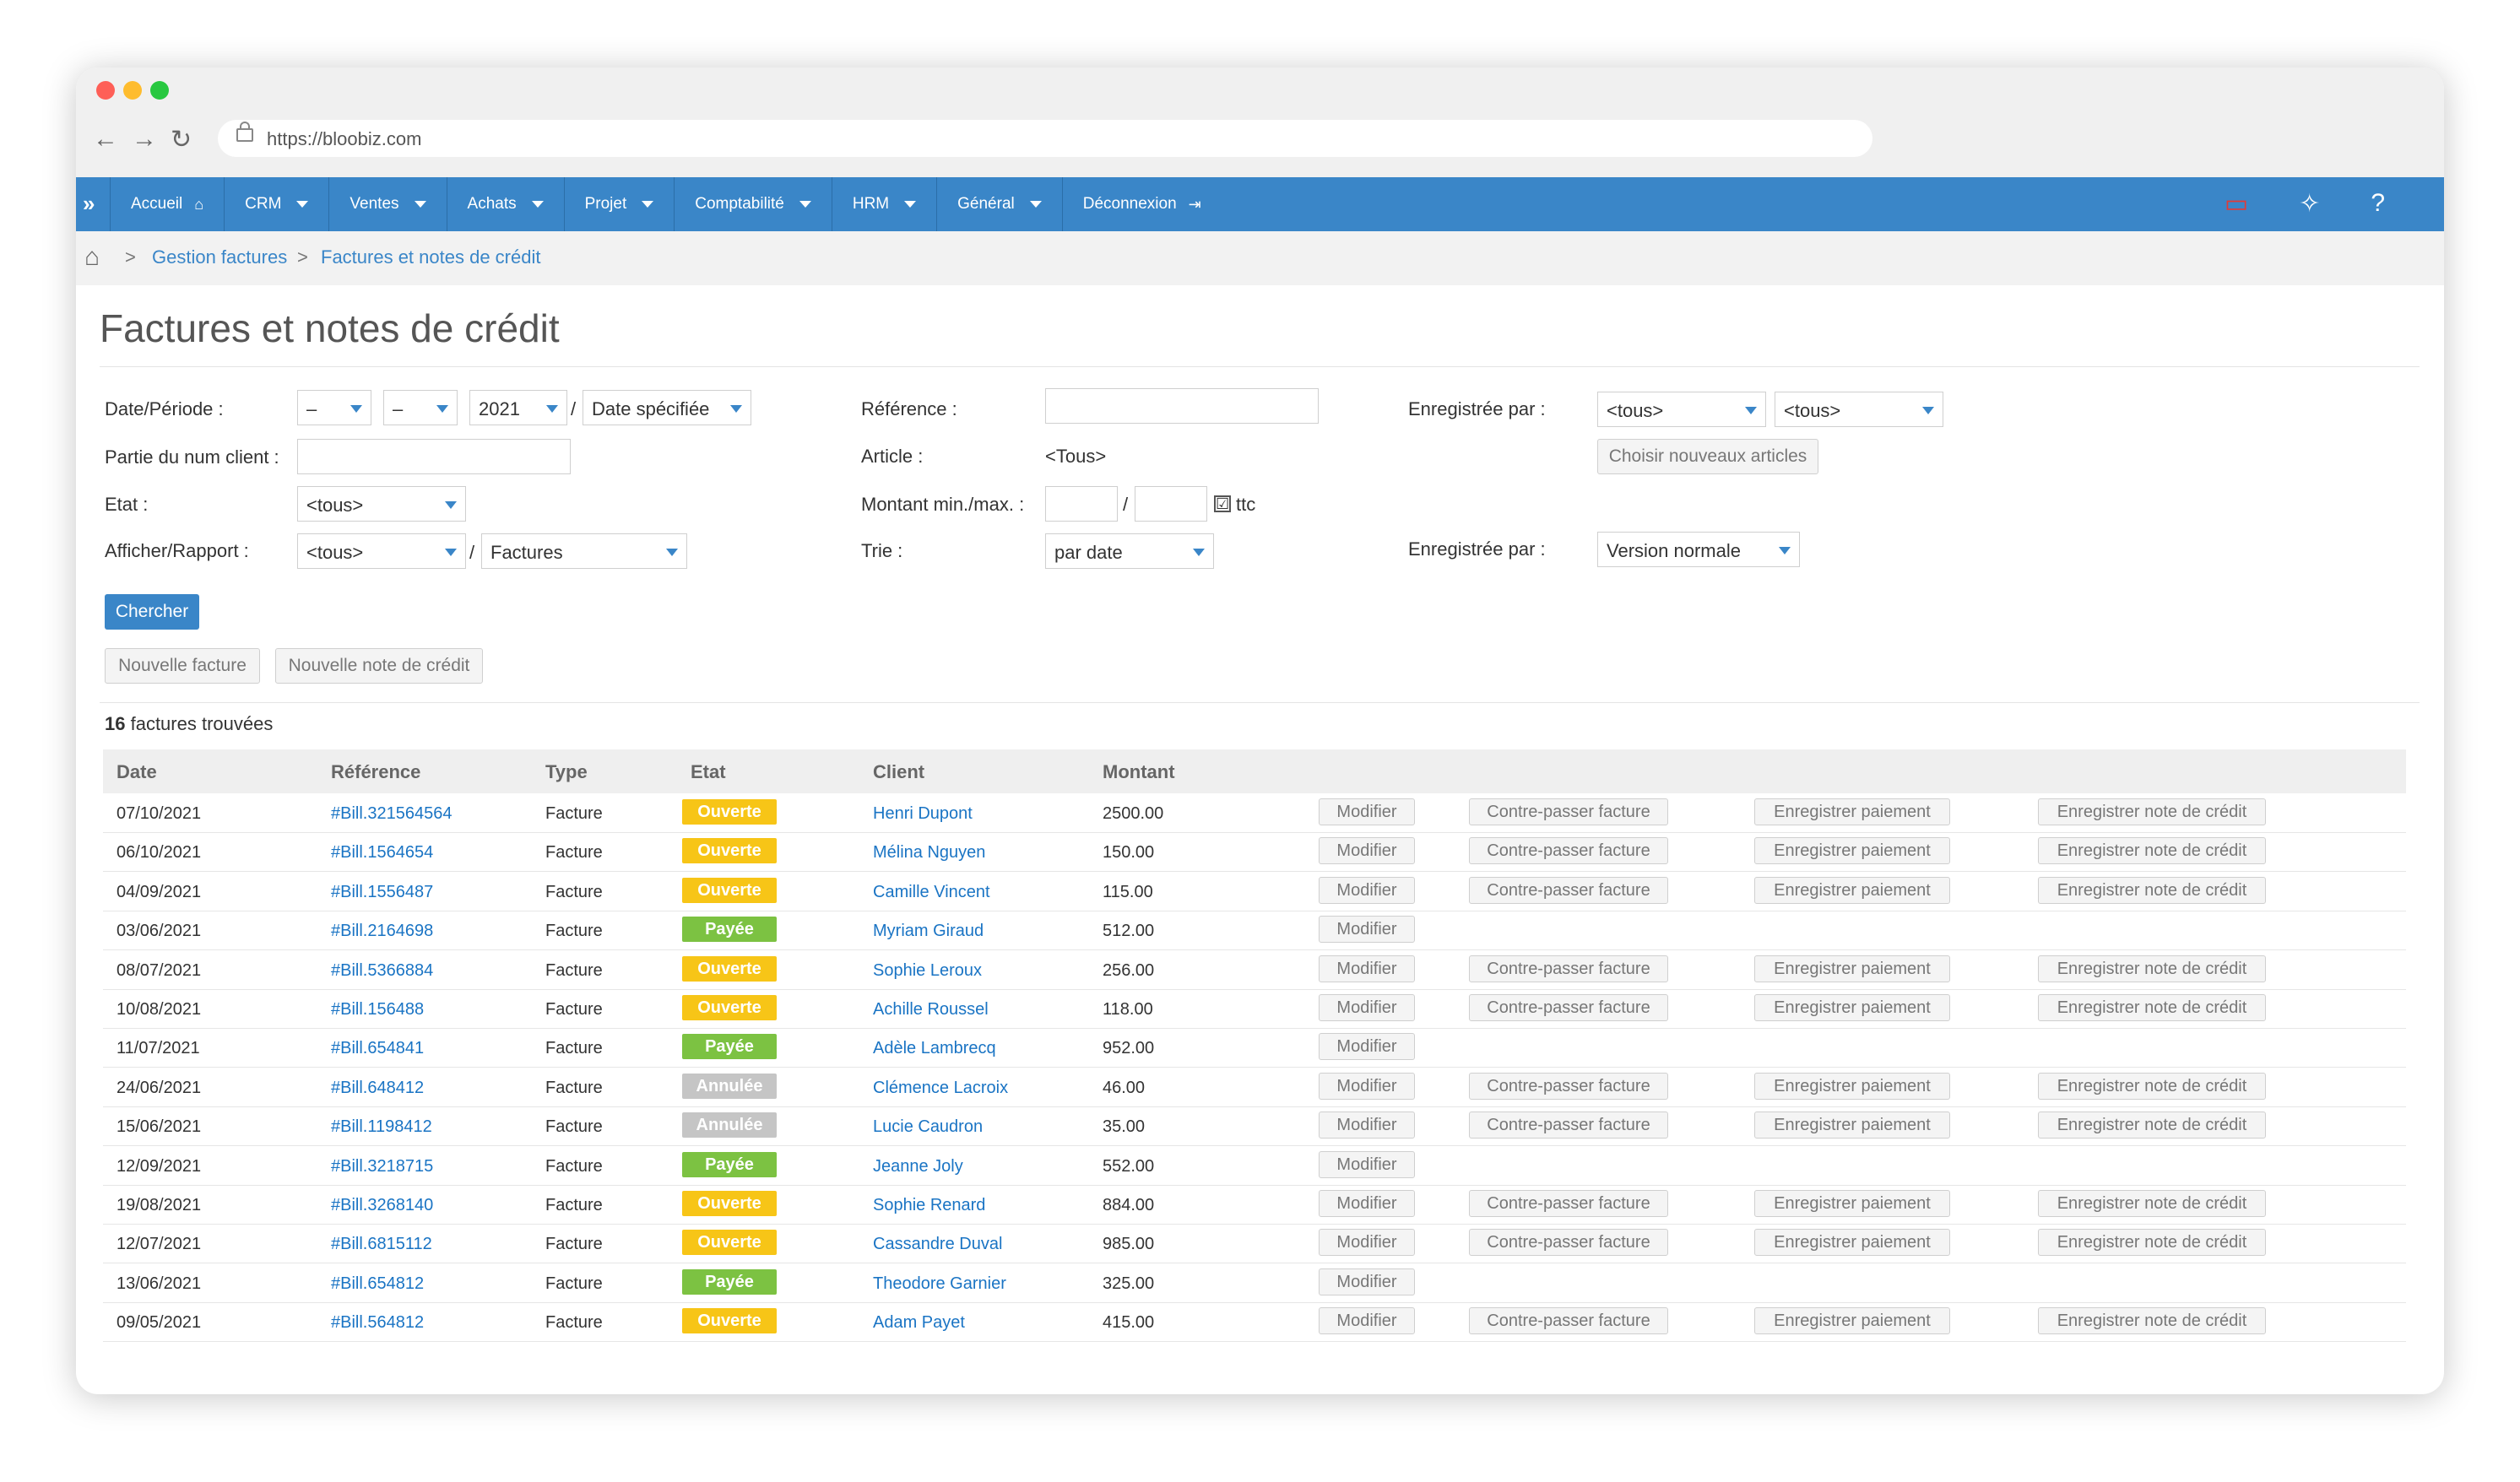 The width and height of the screenshot is (2520, 1482). I want to click on home-icon: ⌂, so click(92, 257).